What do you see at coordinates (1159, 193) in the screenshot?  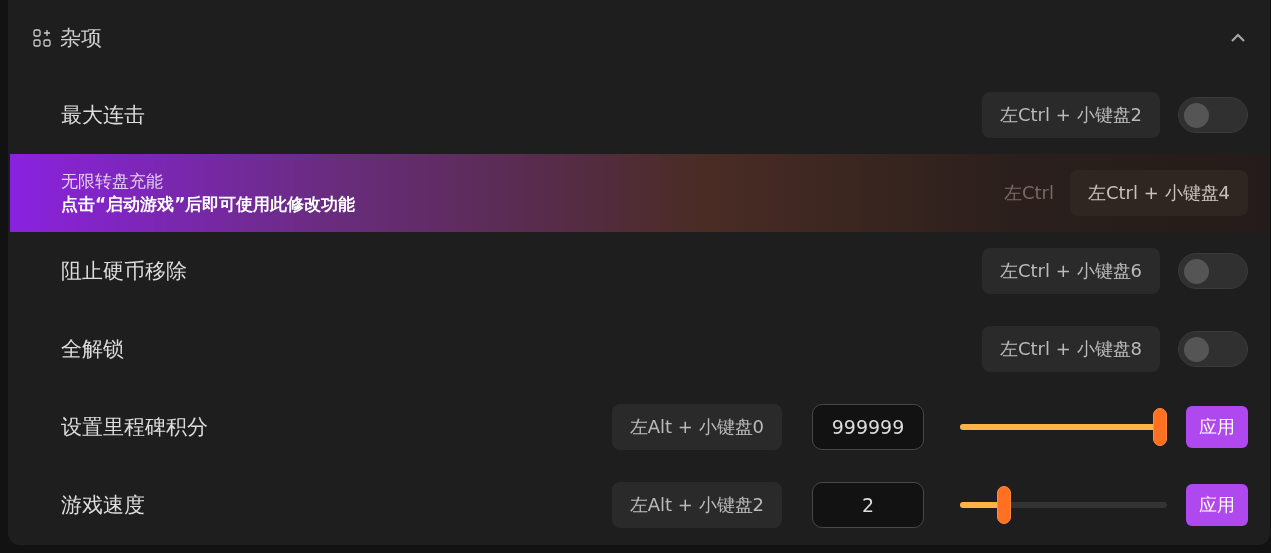 I see `hotkey-chip: 左Ctrl + 小键盘4` at bounding box center [1159, 193].